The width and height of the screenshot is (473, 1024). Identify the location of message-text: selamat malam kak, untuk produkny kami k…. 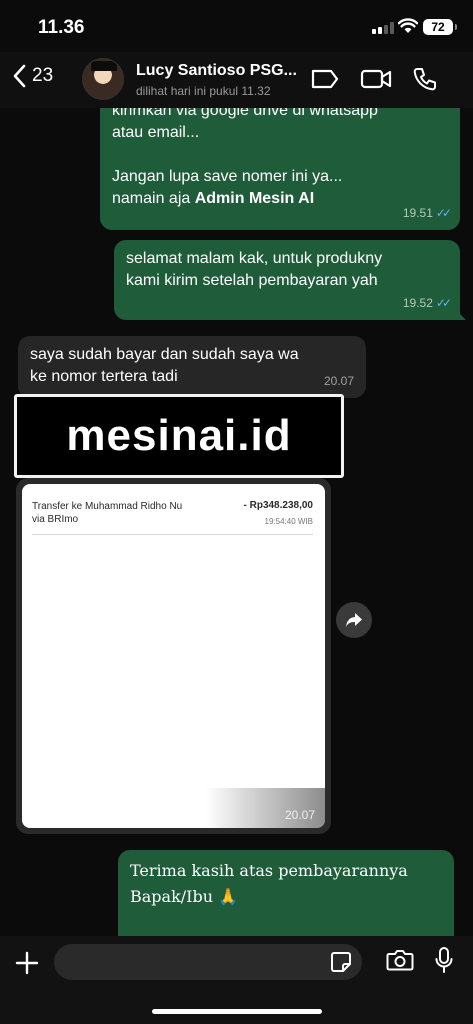
(254, 269).